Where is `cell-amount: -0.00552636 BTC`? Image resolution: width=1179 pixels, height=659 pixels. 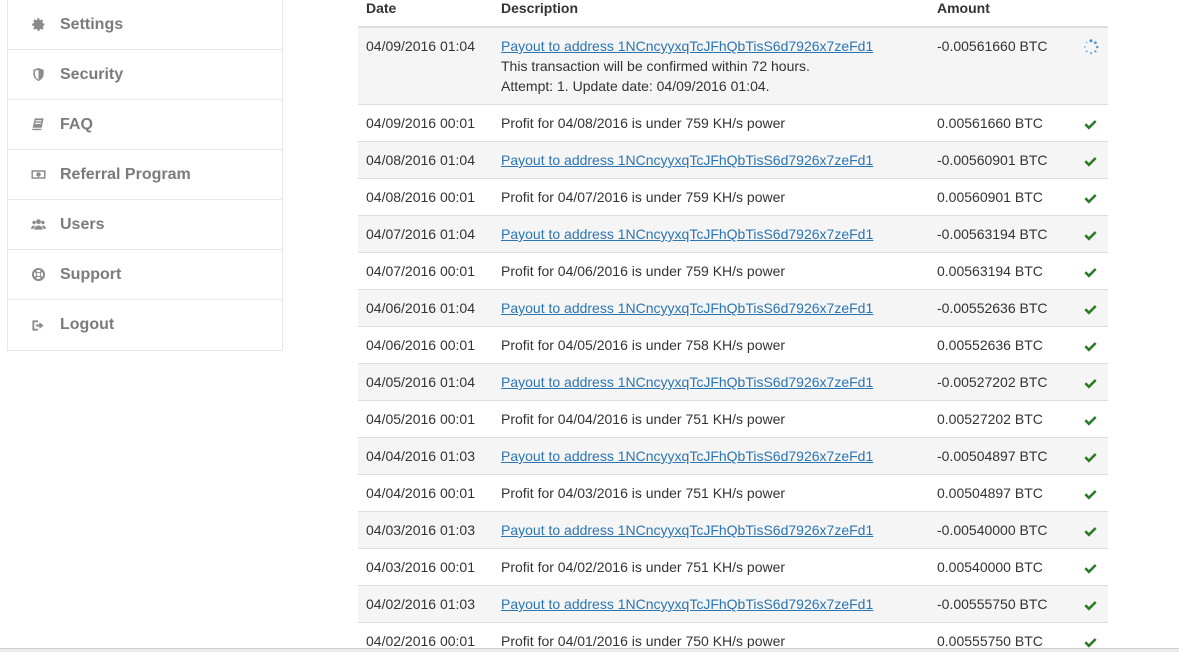 cell-amount: -0.00552636 BTC is located at coordinates (1001, 308).